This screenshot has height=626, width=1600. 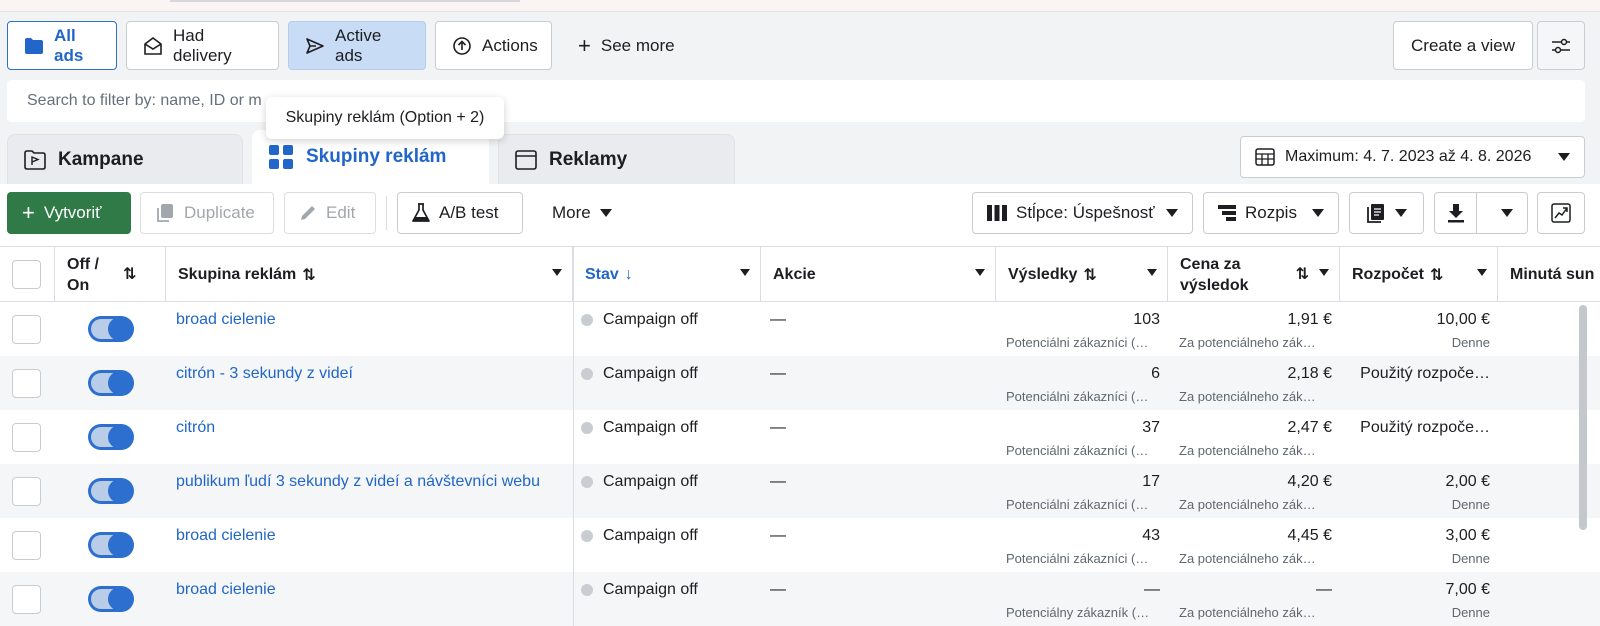 I want to click on columns-dropdown: Stĺpce: Úspešnosť, so click(x=1082, y=213).